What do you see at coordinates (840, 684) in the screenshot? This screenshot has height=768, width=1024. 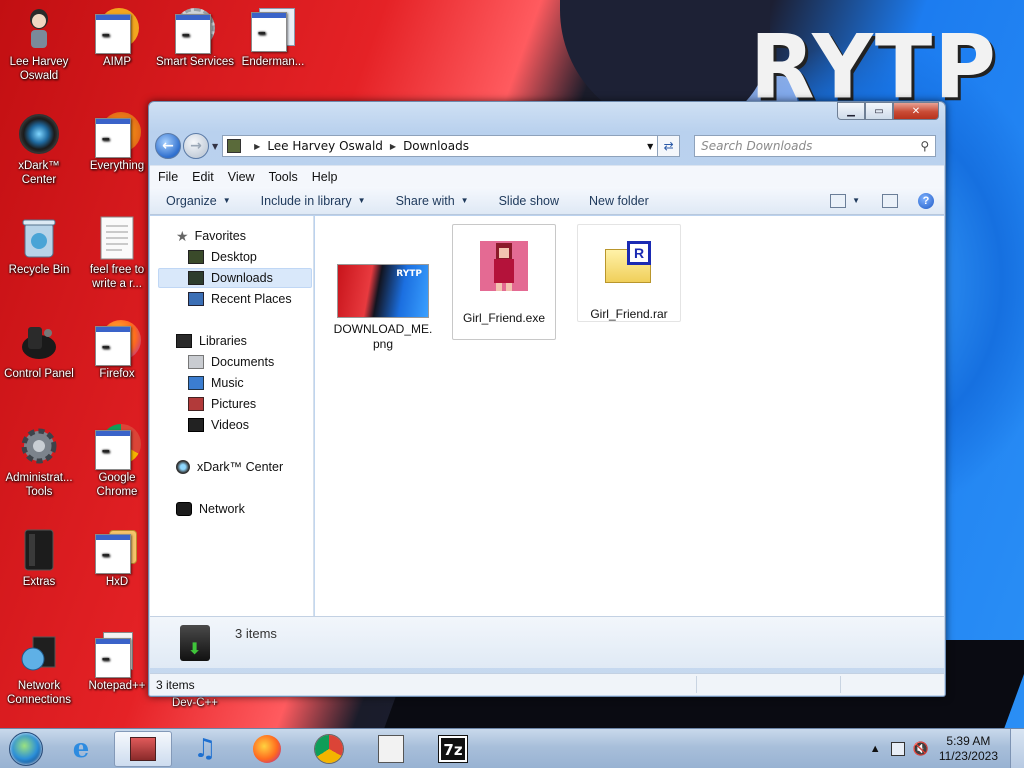 I see `status-divider` at bounding box center [840, 684].